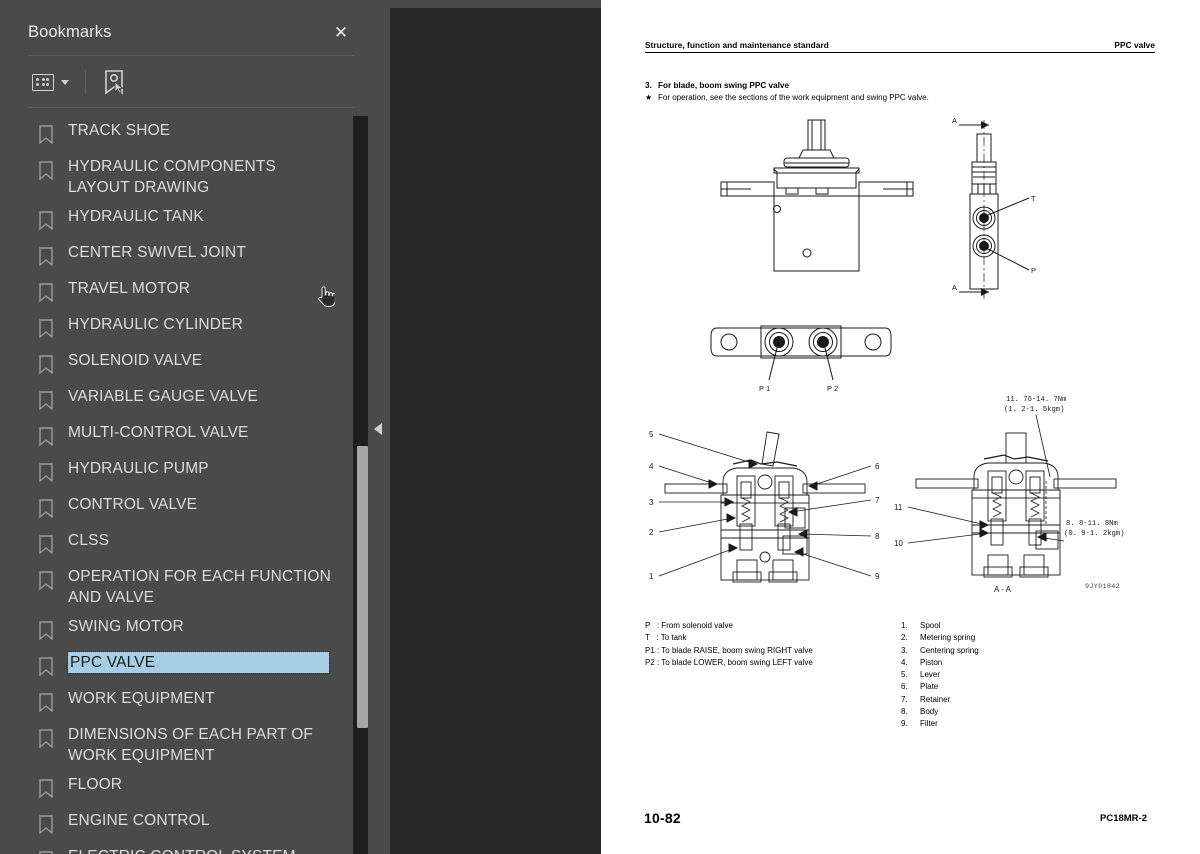 This screenshot has height=854, width=1200. Describe the element at coordinates (188, 32) in the screenshot. I see `bookmarks-panel-header: Bookmarks ✕` at that location.